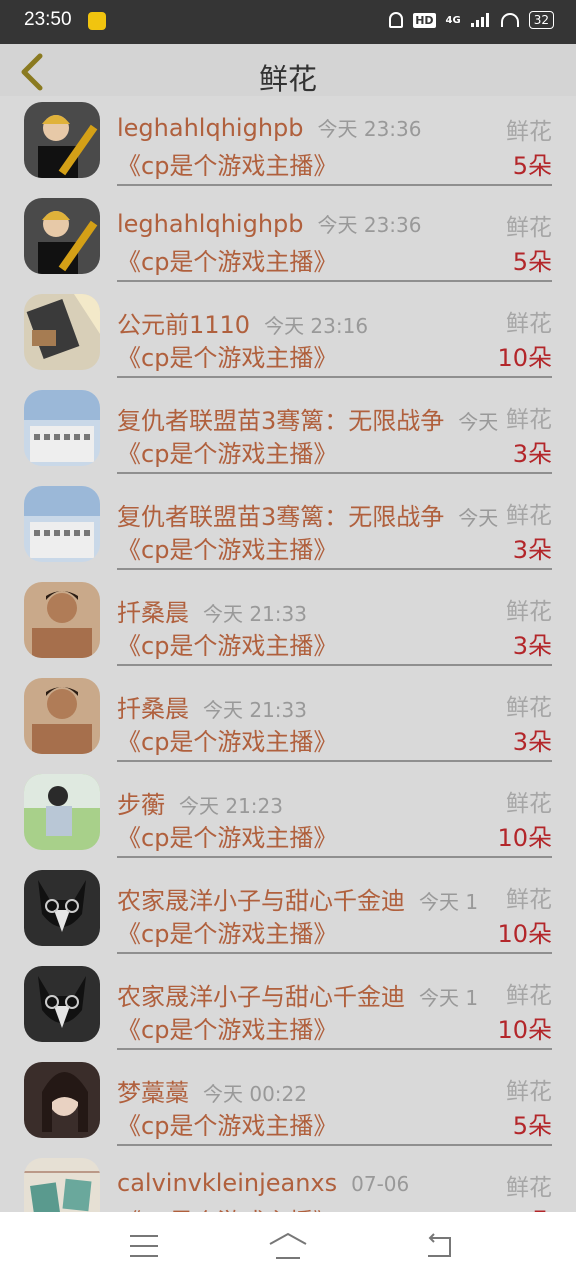 The height and width of the screenshot is (1280, 576). I want to click on user-name: 公元前1110 今天 23:16, so click(242, 322).